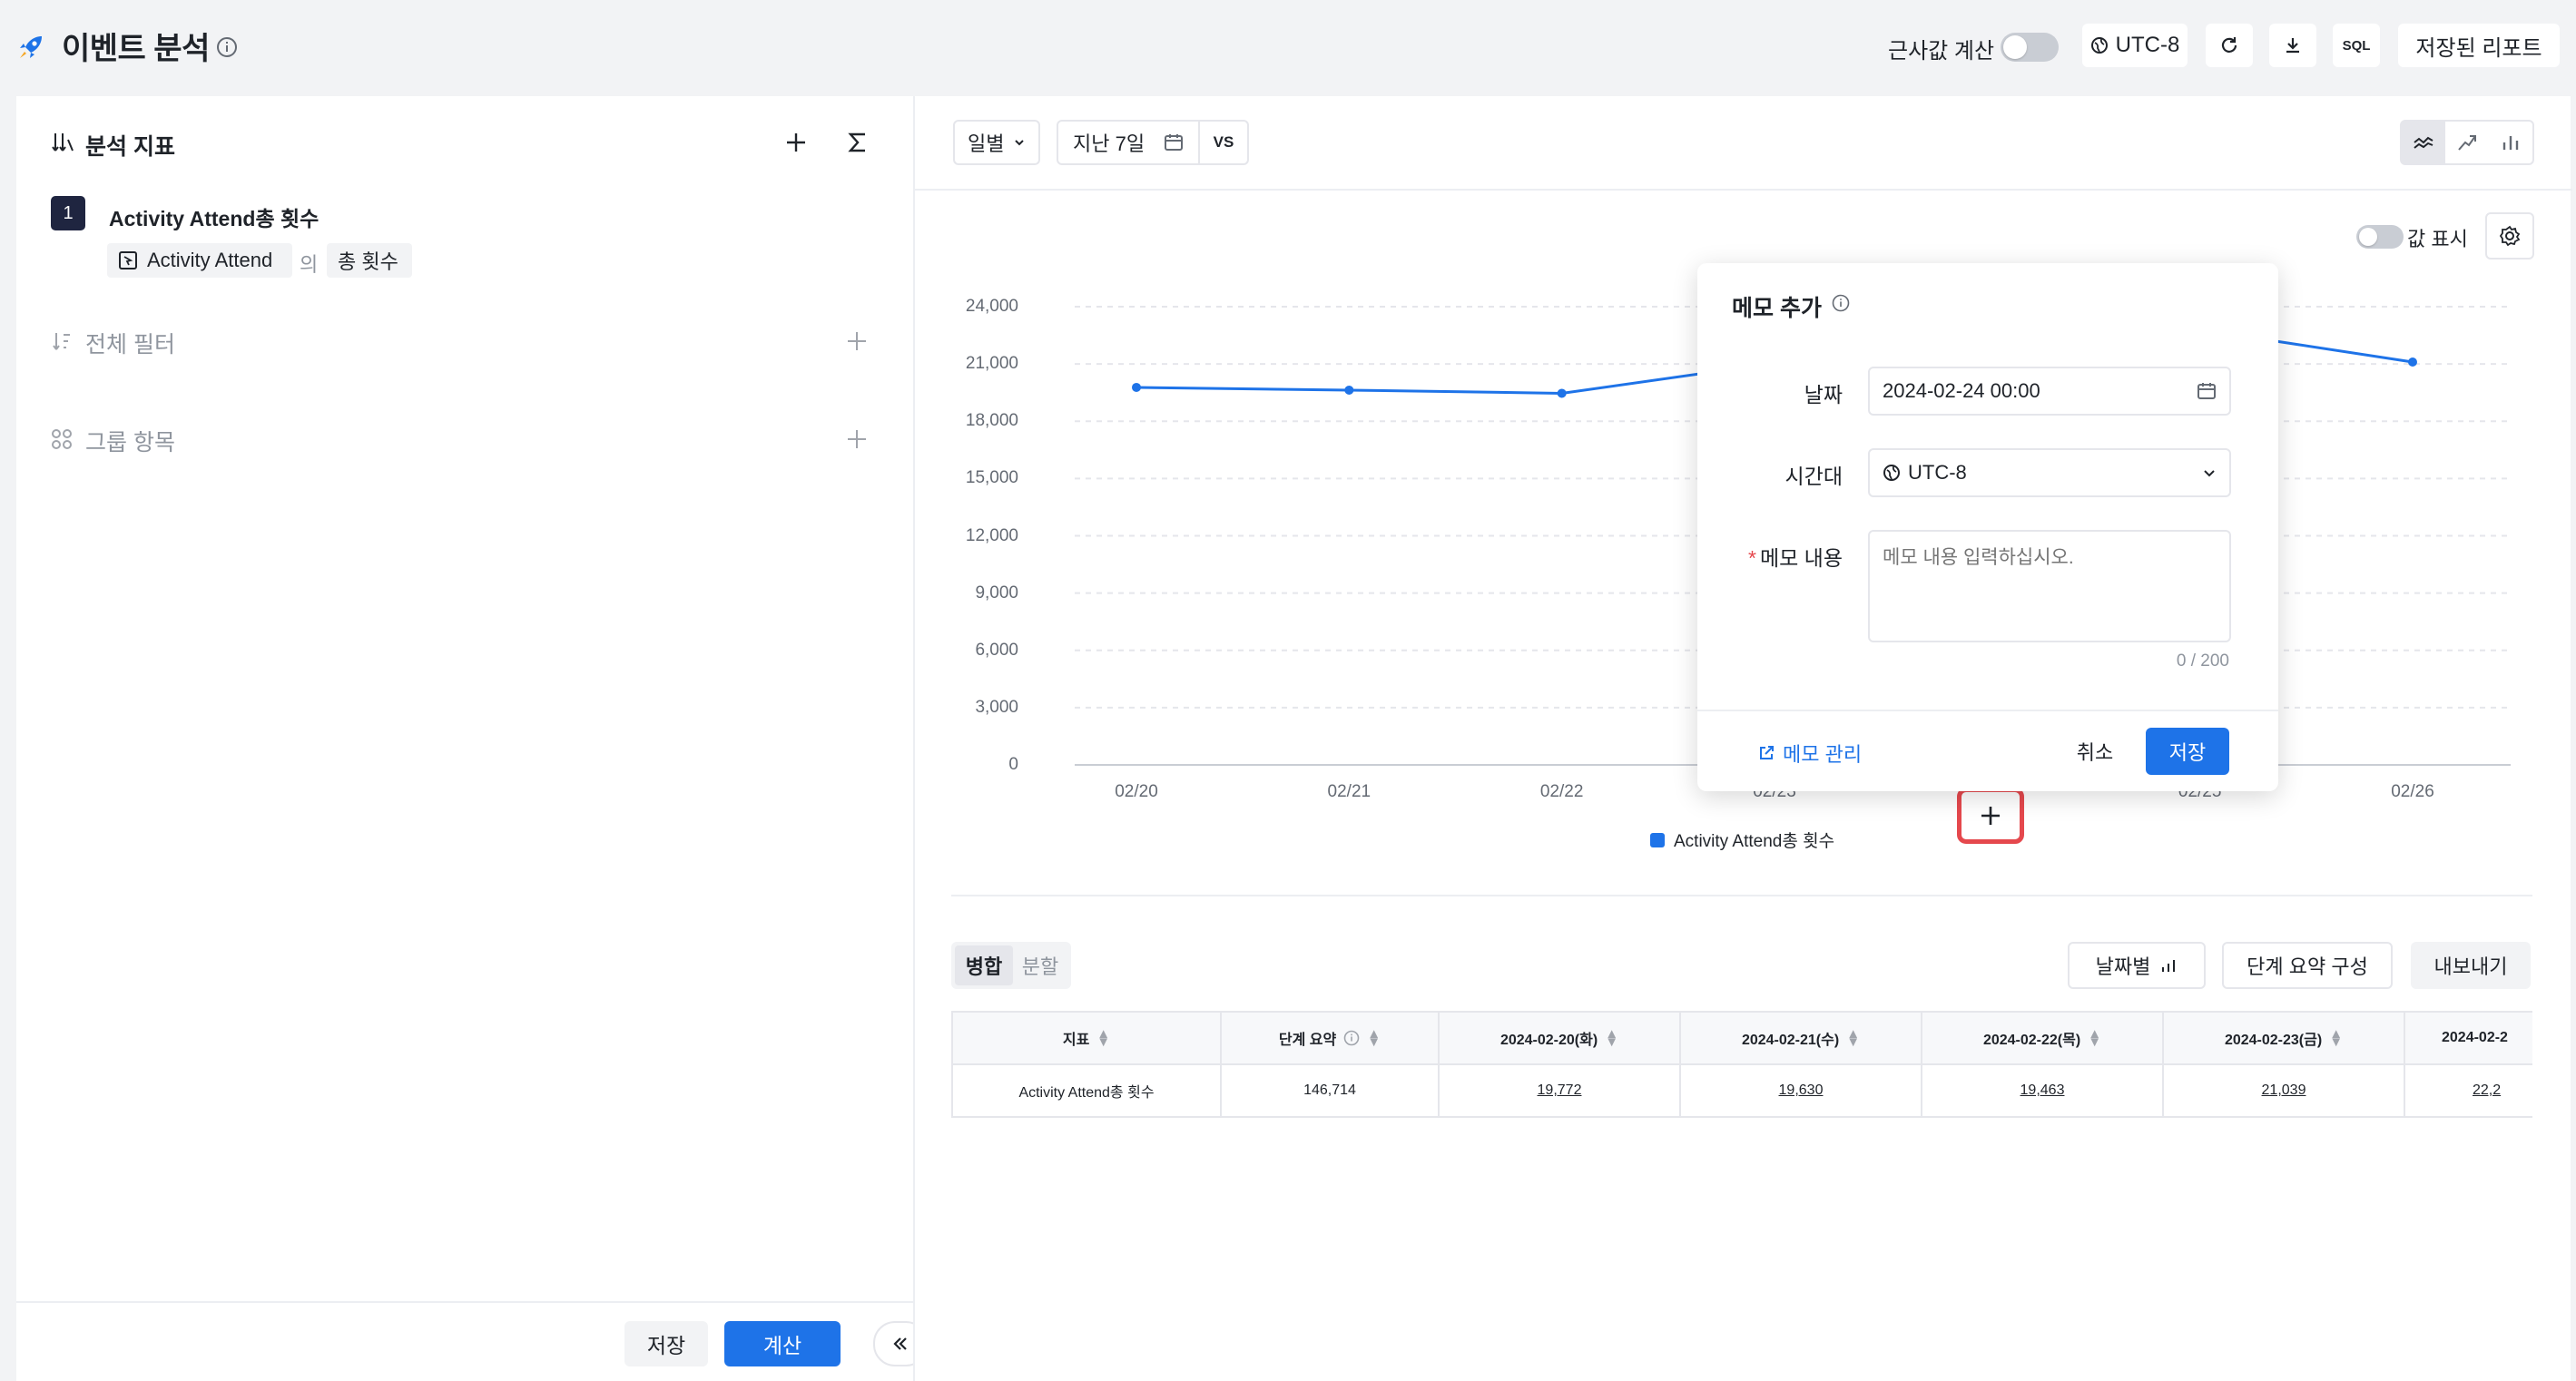 Image resolution: width=2576 pixels, height=1381 pixels. What do you see at coordinates (1559, 1038) in the screenshot?
I see `th-date-1: 2024-02-20(화) ▲ ▼` at bounding box center [1559, 1038].